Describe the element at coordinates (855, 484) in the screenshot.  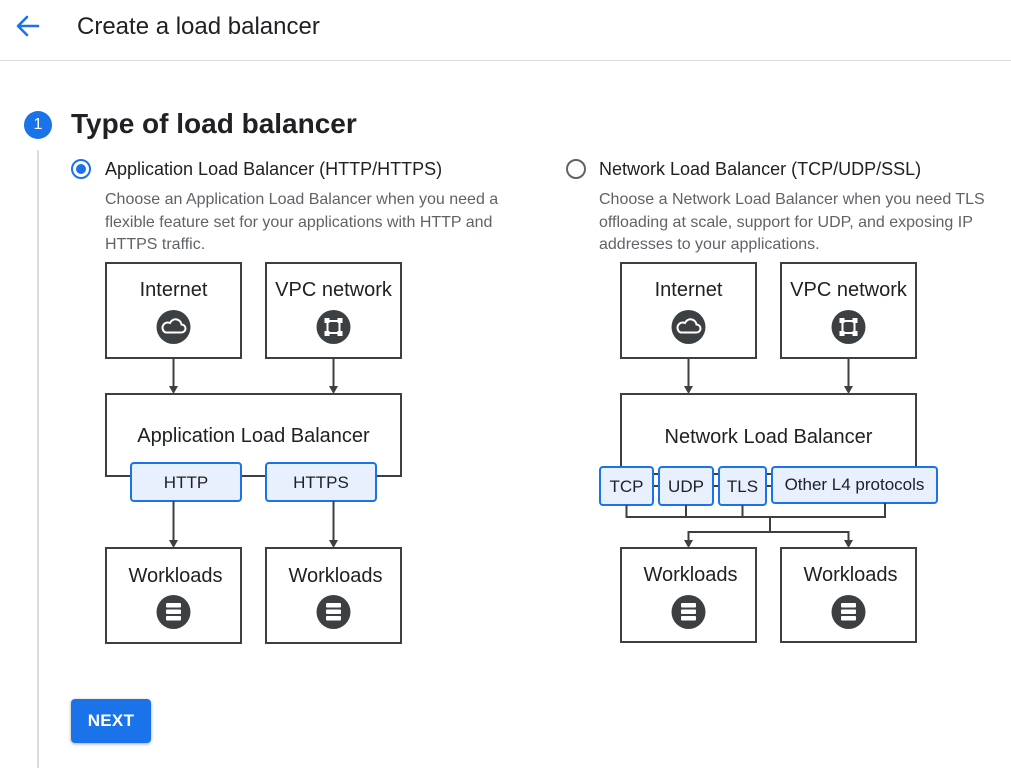
I see `other-l4-label: Other L4 protocols` at that location.